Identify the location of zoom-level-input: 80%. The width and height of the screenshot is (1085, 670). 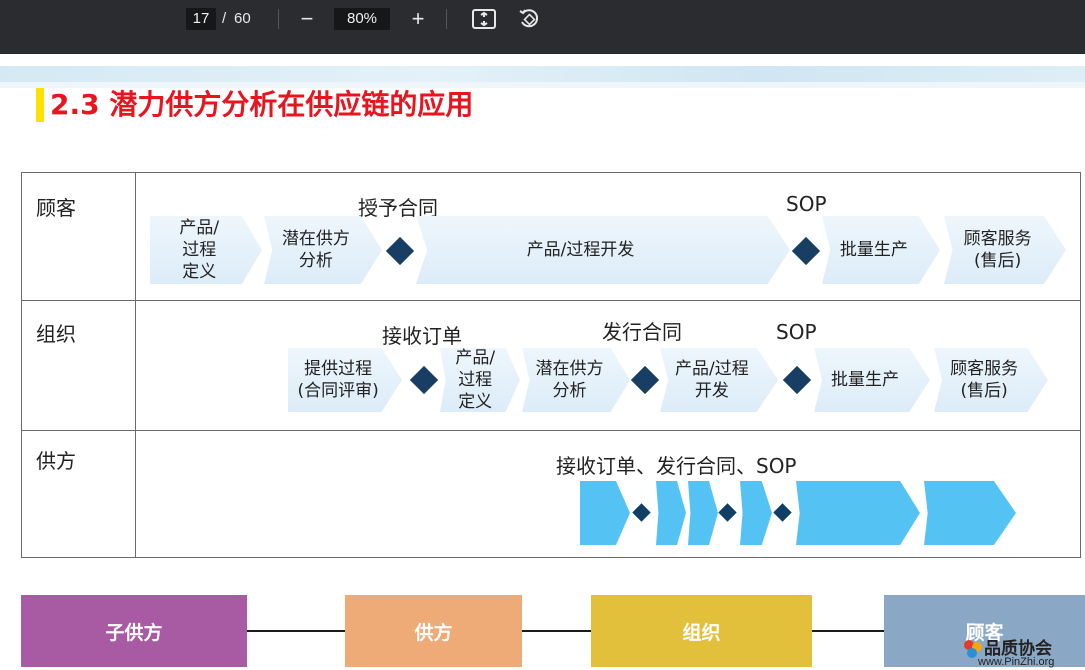
(362, 19).